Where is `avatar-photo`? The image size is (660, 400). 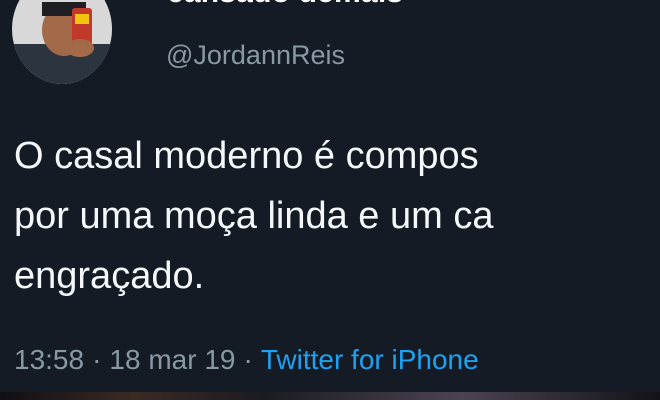 avatar-photo is located at coordinates (62, 42).